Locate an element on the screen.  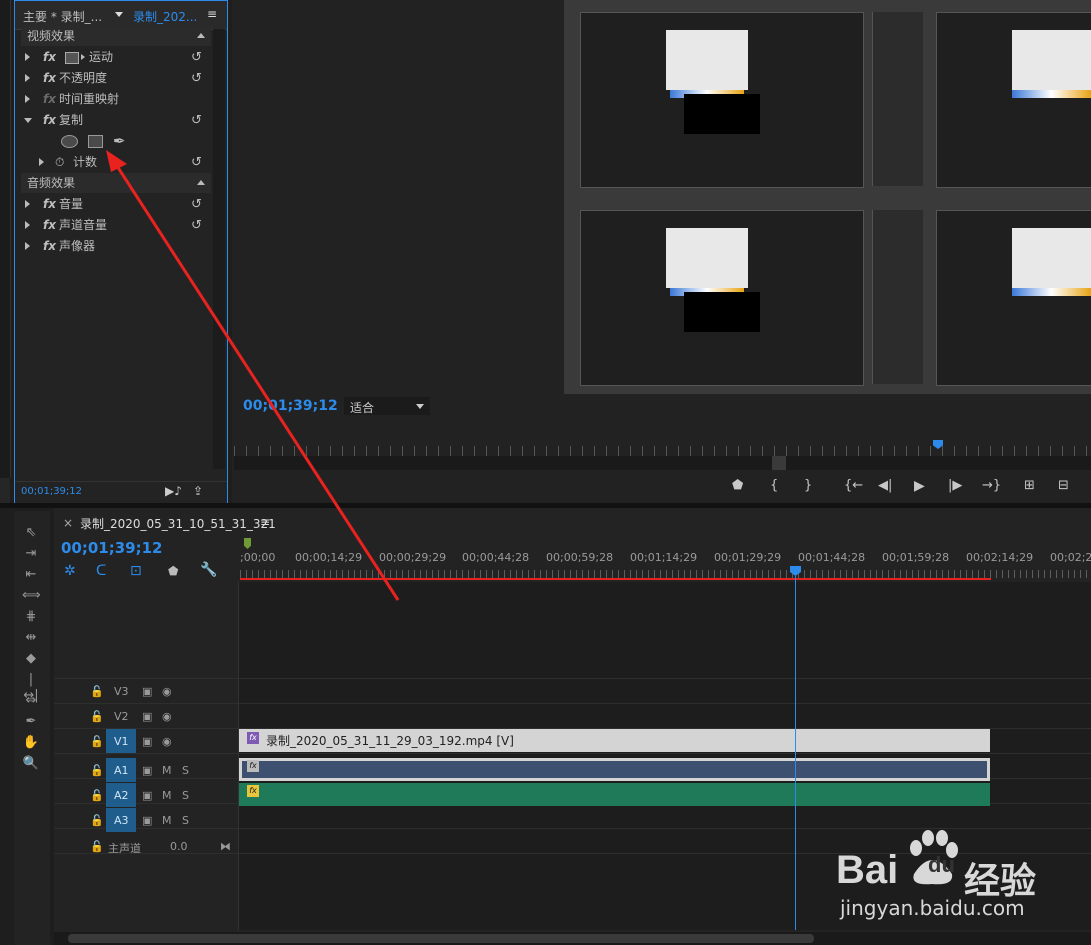
watermark-brand: Bai is located at coordinates (867, 870).